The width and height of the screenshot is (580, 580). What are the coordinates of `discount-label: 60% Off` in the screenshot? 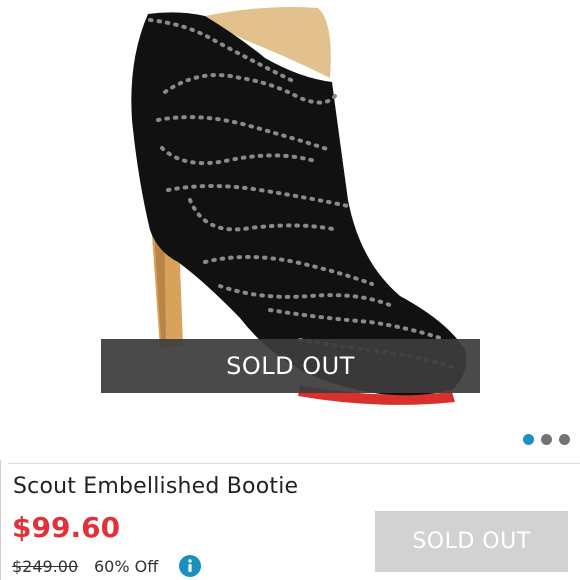 It's located at (126, 566).